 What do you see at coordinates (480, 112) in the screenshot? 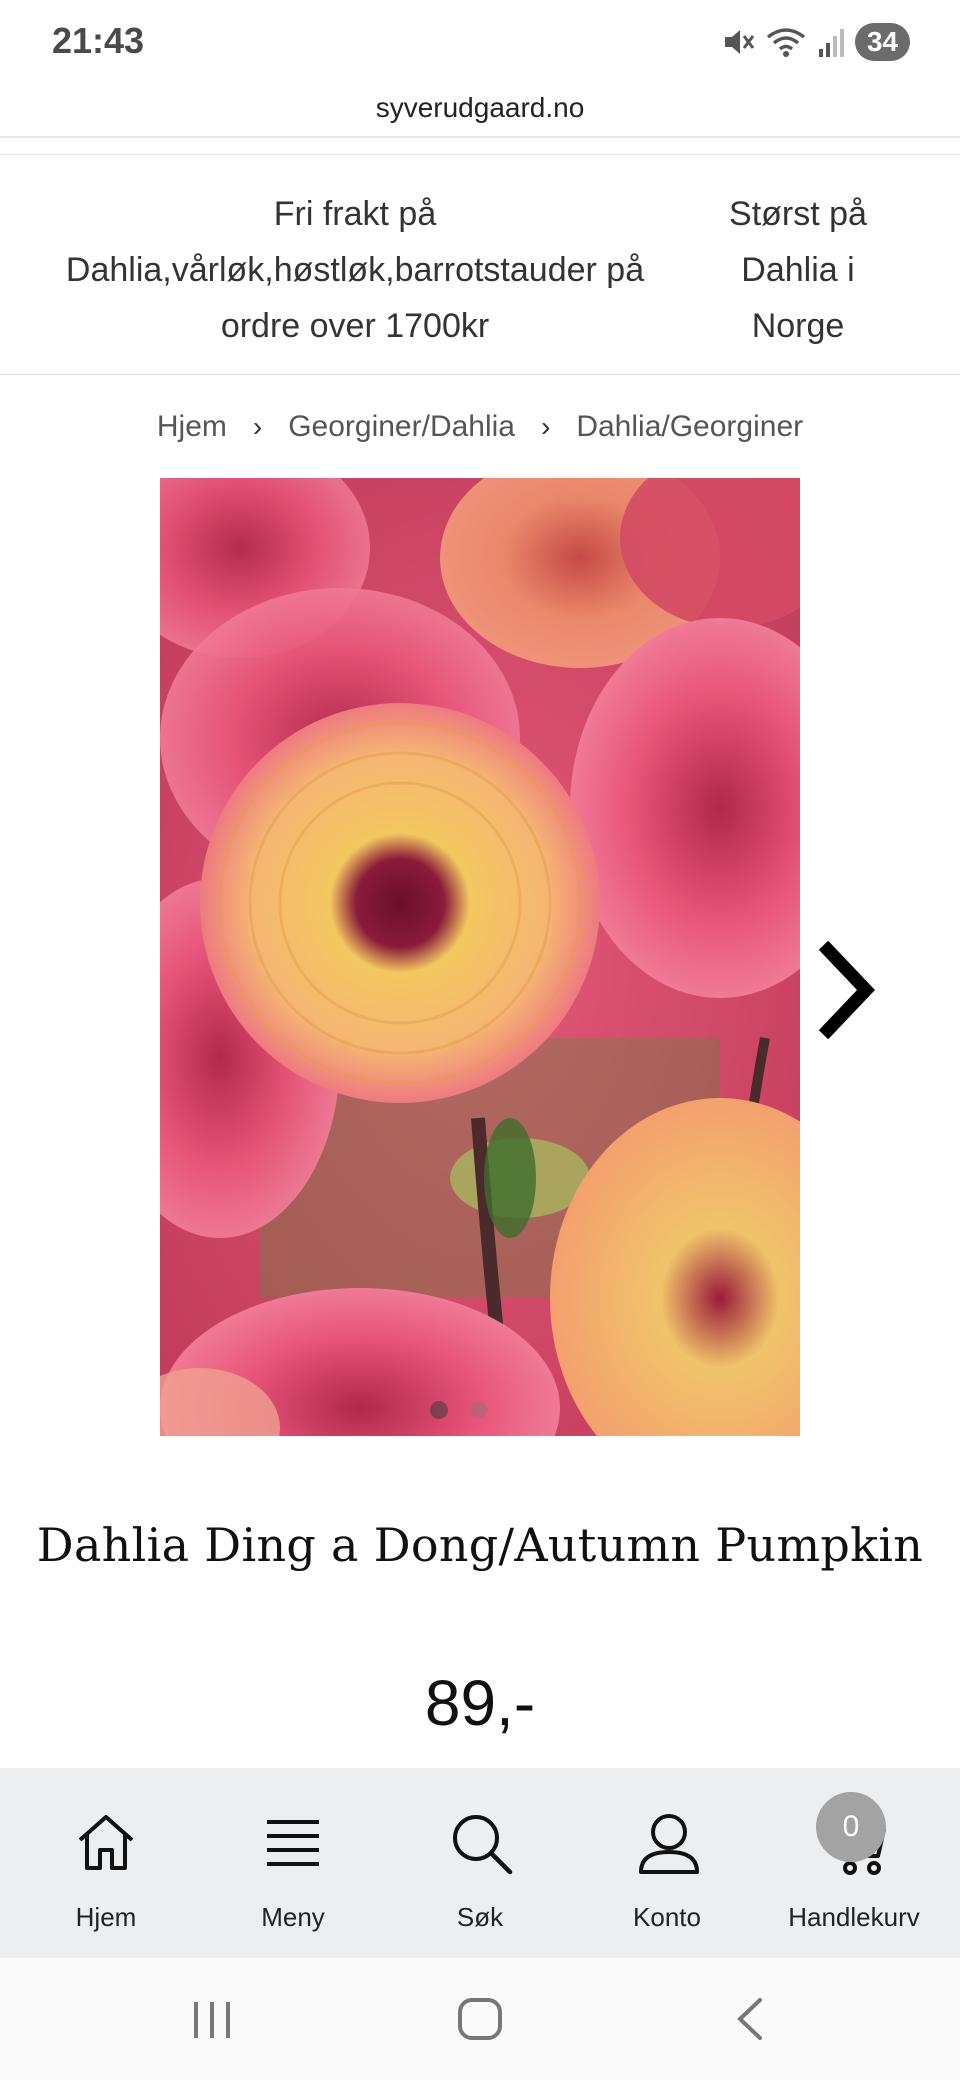
I see `address-bar: syverudgaard.no` at bounding box center [480, 112].